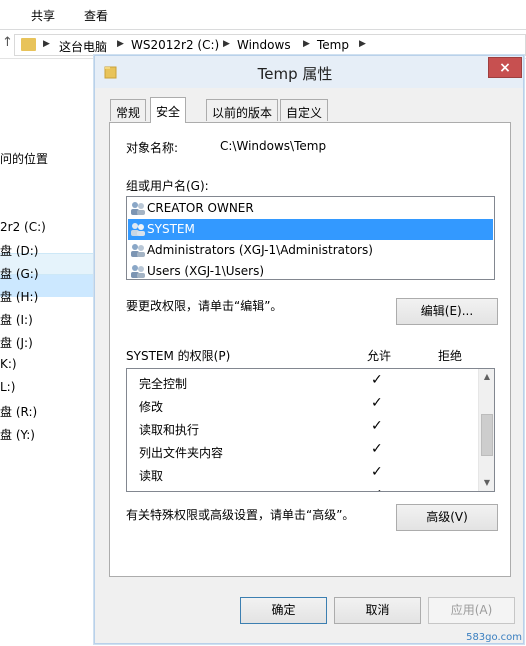 The height and width of the screenshot is (646, 526). Describe the element at coordinates (240, 515) in the screenshot. I see `advanced-hint: 有关特殊权限或高级设置，请单击“高级”。` at that location.